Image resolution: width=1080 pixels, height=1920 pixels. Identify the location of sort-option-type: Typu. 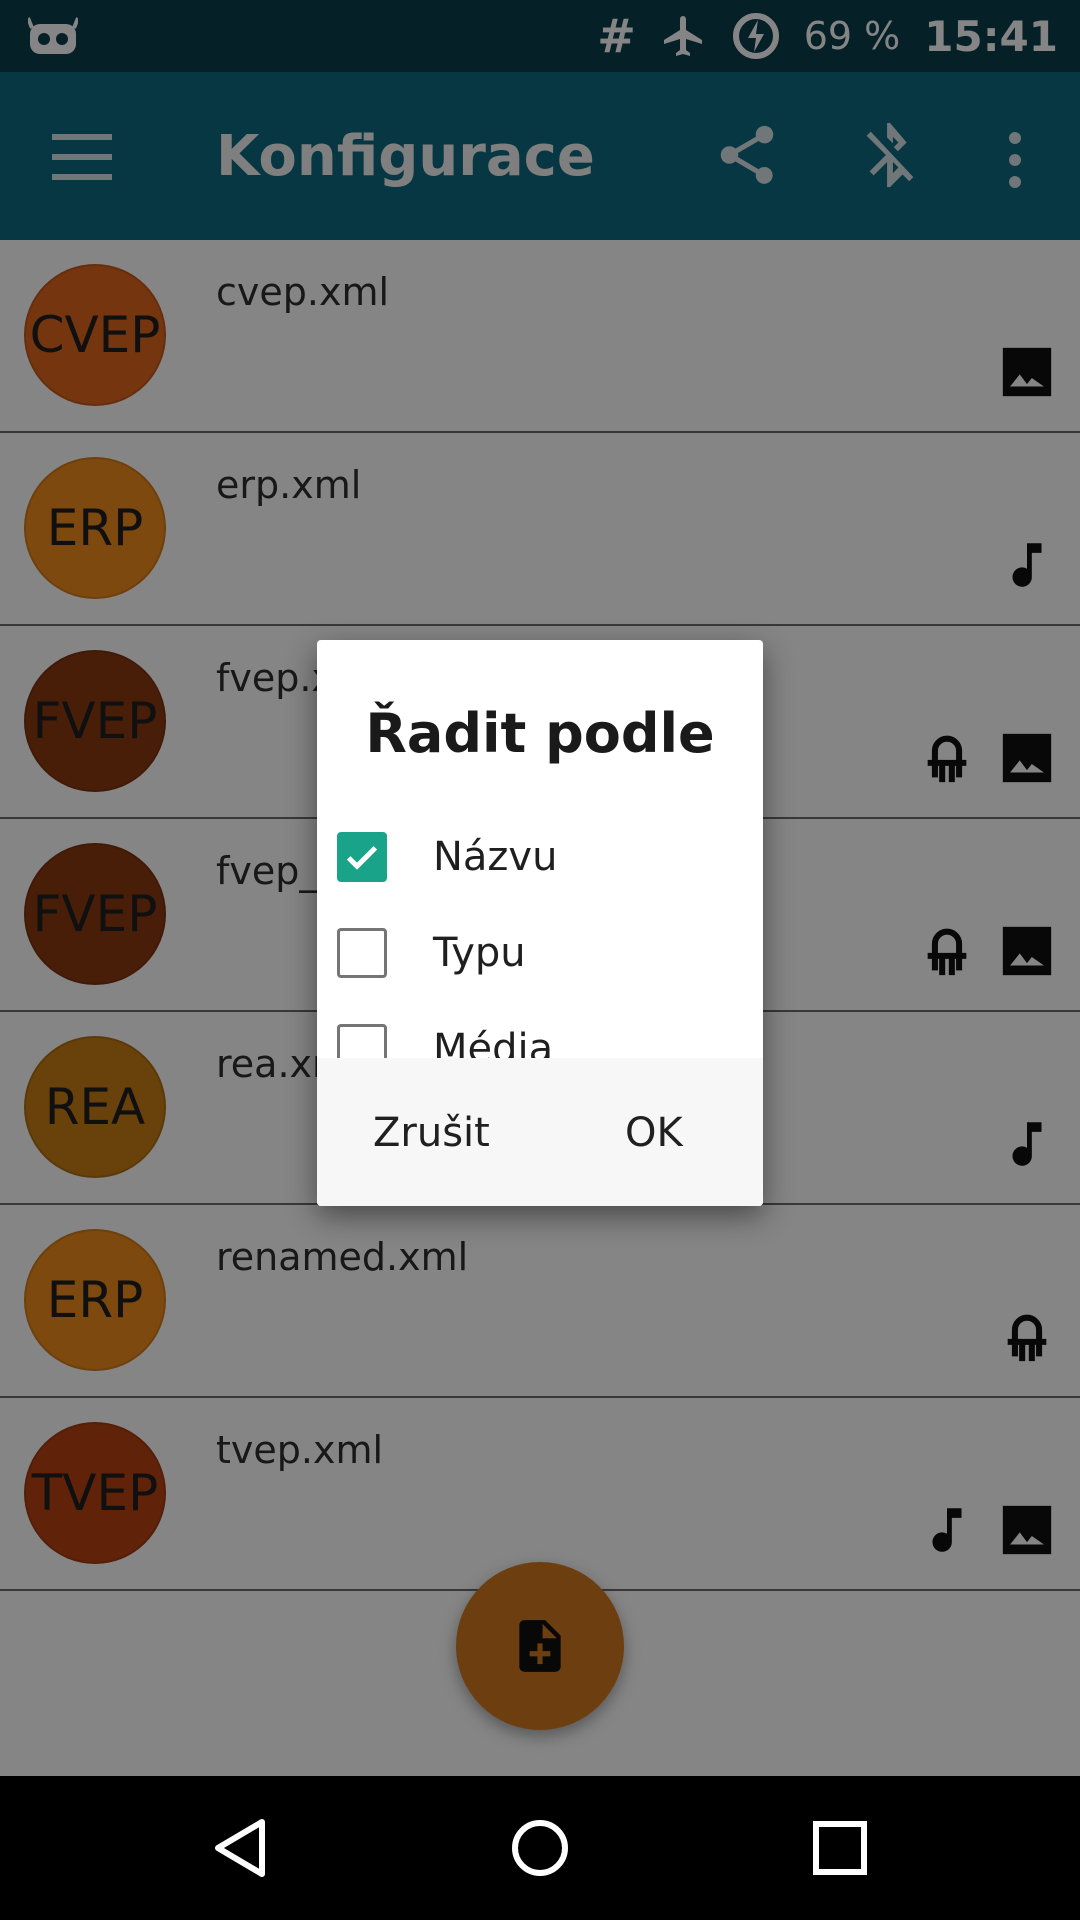
(431, 953).